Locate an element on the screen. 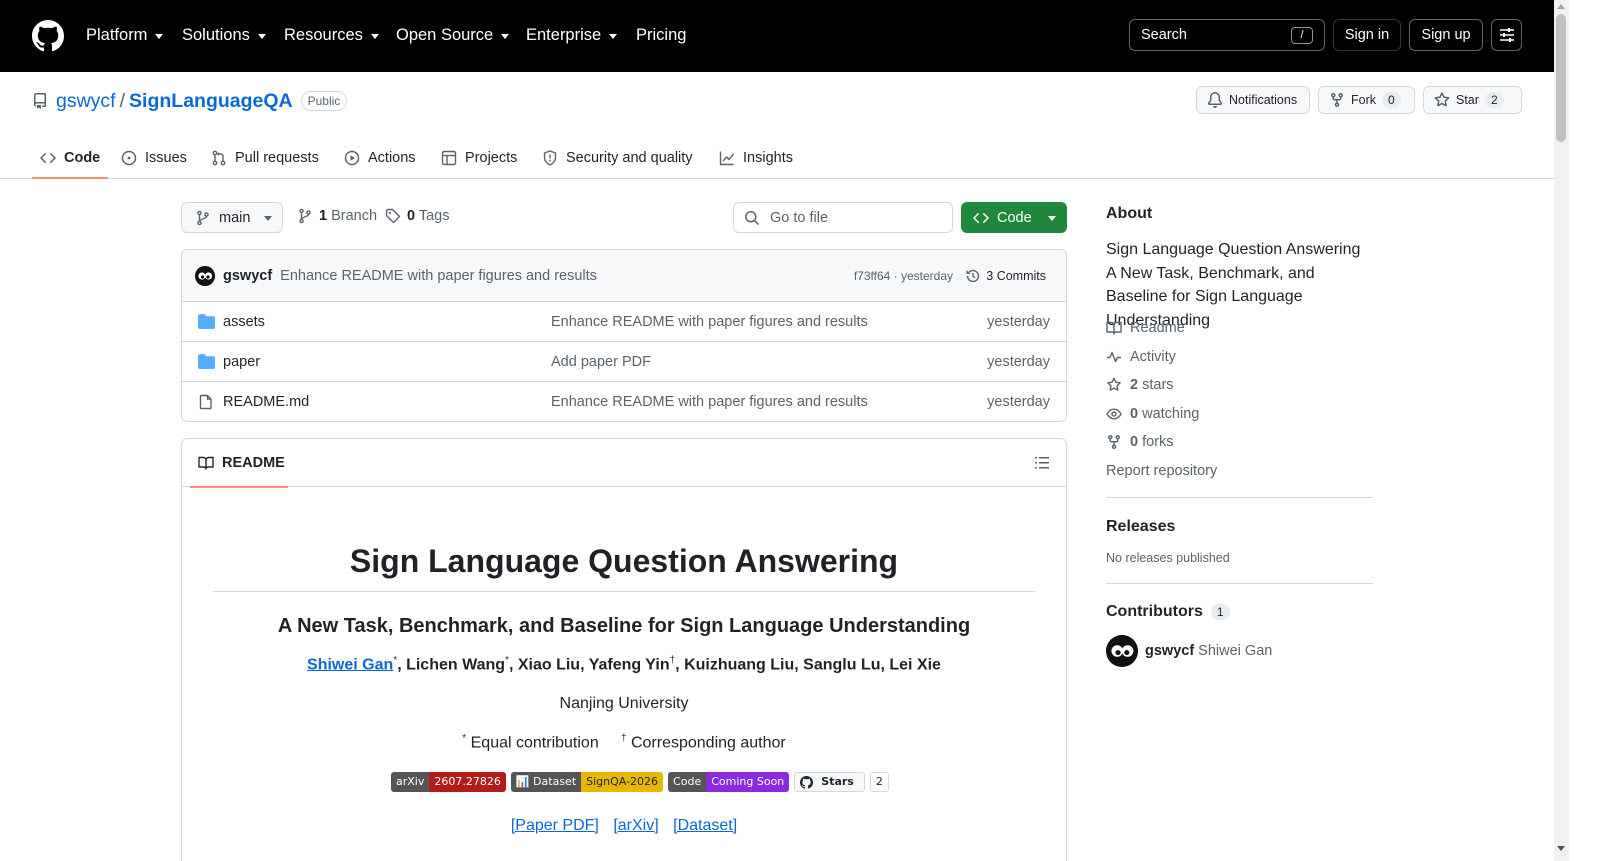  file-commit-message: Add paper PDF is located at coordinates (601, 362).